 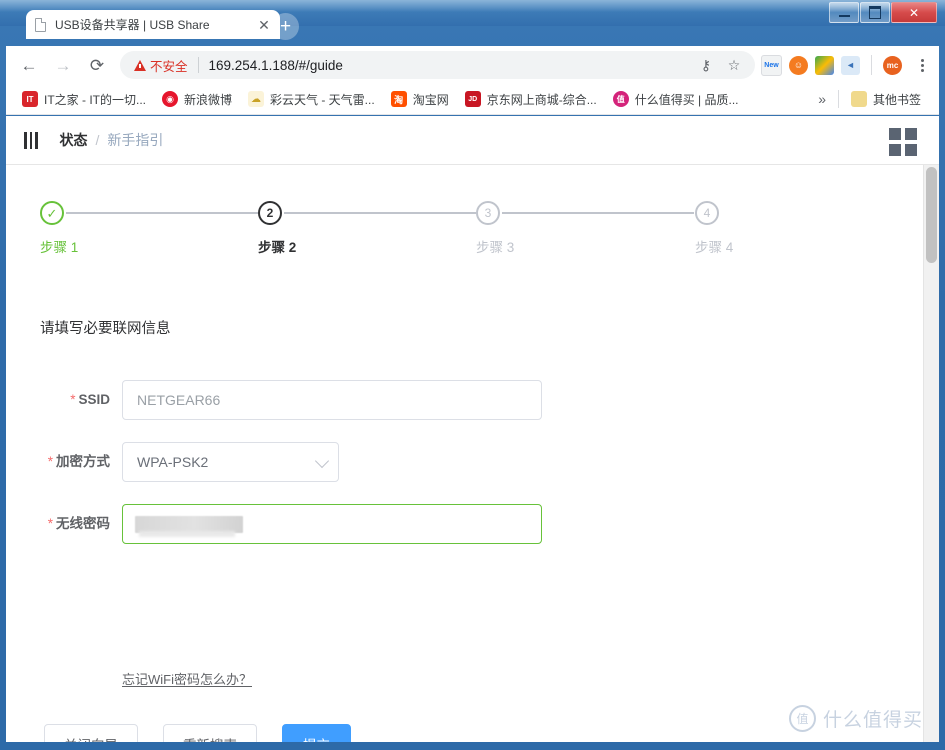 I want to click on colorful-extension-icon, so click(x=824, y=65).